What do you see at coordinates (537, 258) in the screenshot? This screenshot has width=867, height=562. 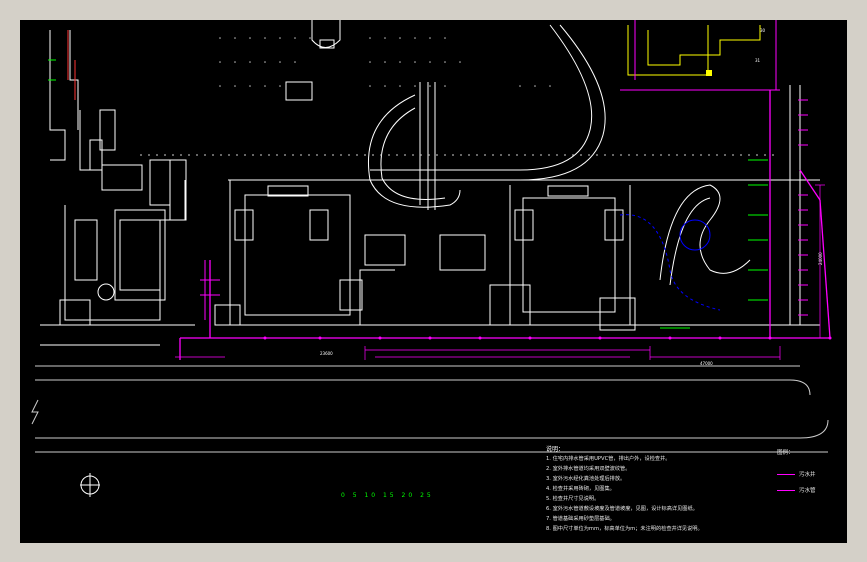 I see `building-b` at bounding box center [537, 258].